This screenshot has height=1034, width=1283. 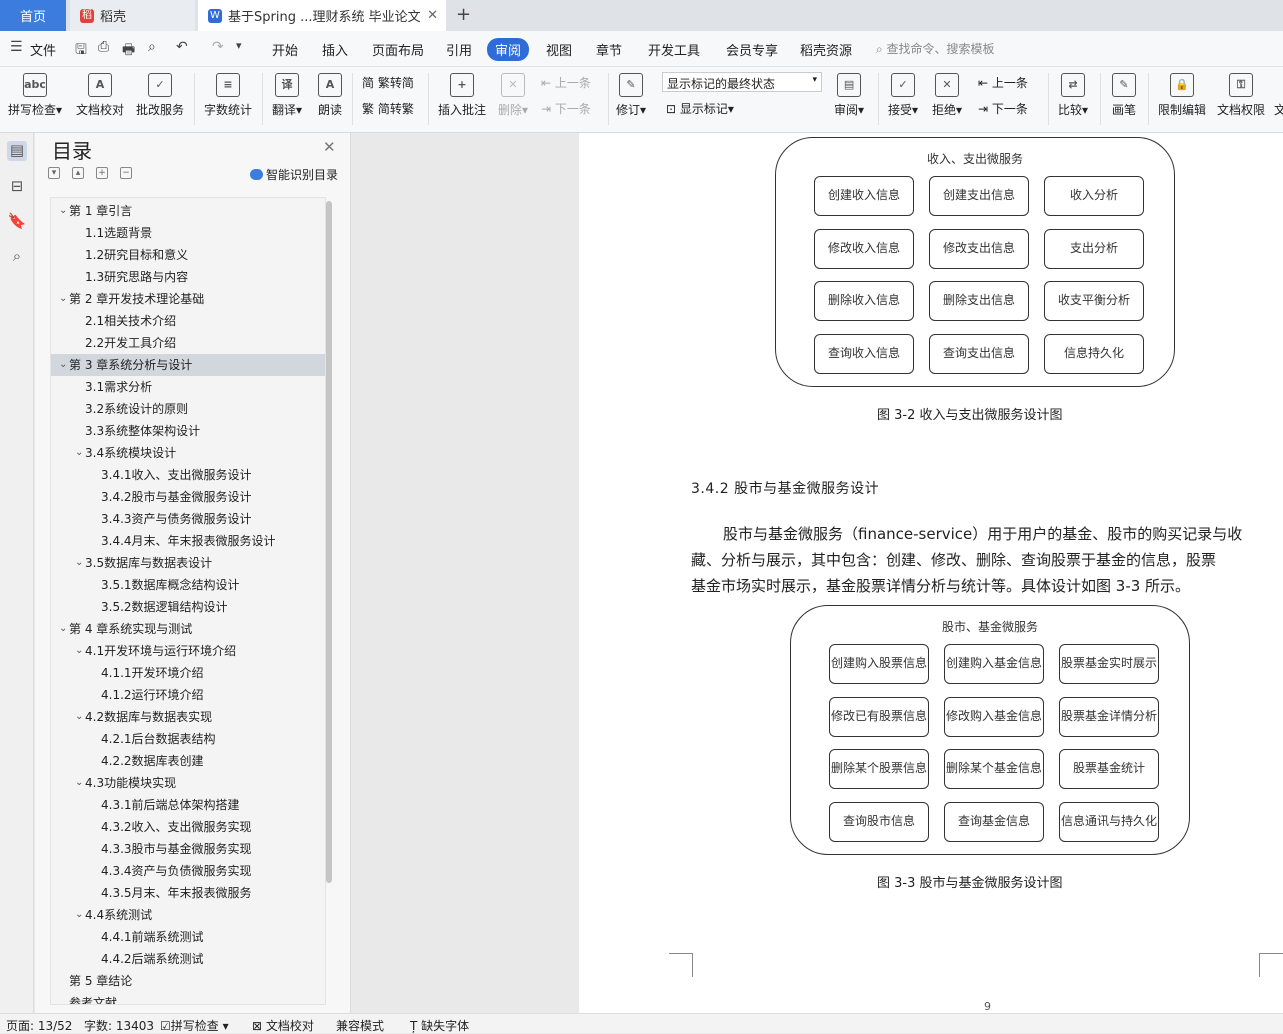 What do you see at coordinates (947, 95) in the screenshot?
I see `reject-button: ✕ 拒绝▾` at bounding box center [947, 95].